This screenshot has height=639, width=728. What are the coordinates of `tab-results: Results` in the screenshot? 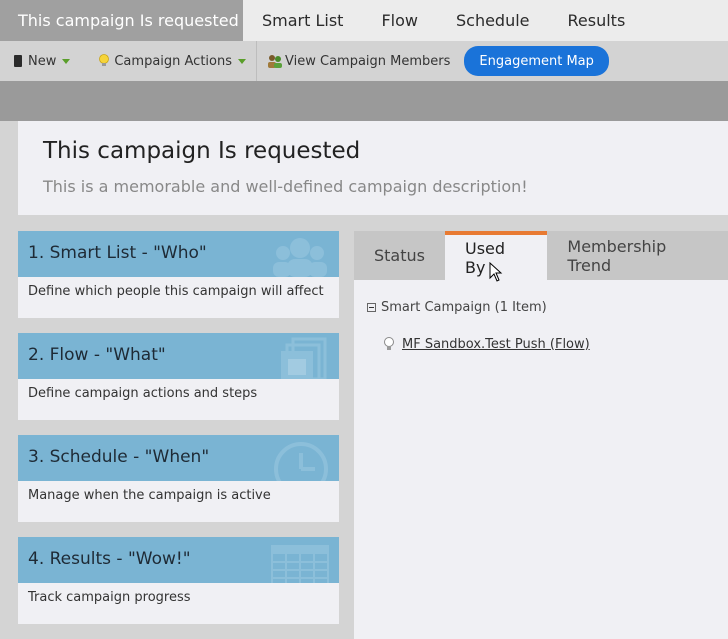 It's located at (597, 20).